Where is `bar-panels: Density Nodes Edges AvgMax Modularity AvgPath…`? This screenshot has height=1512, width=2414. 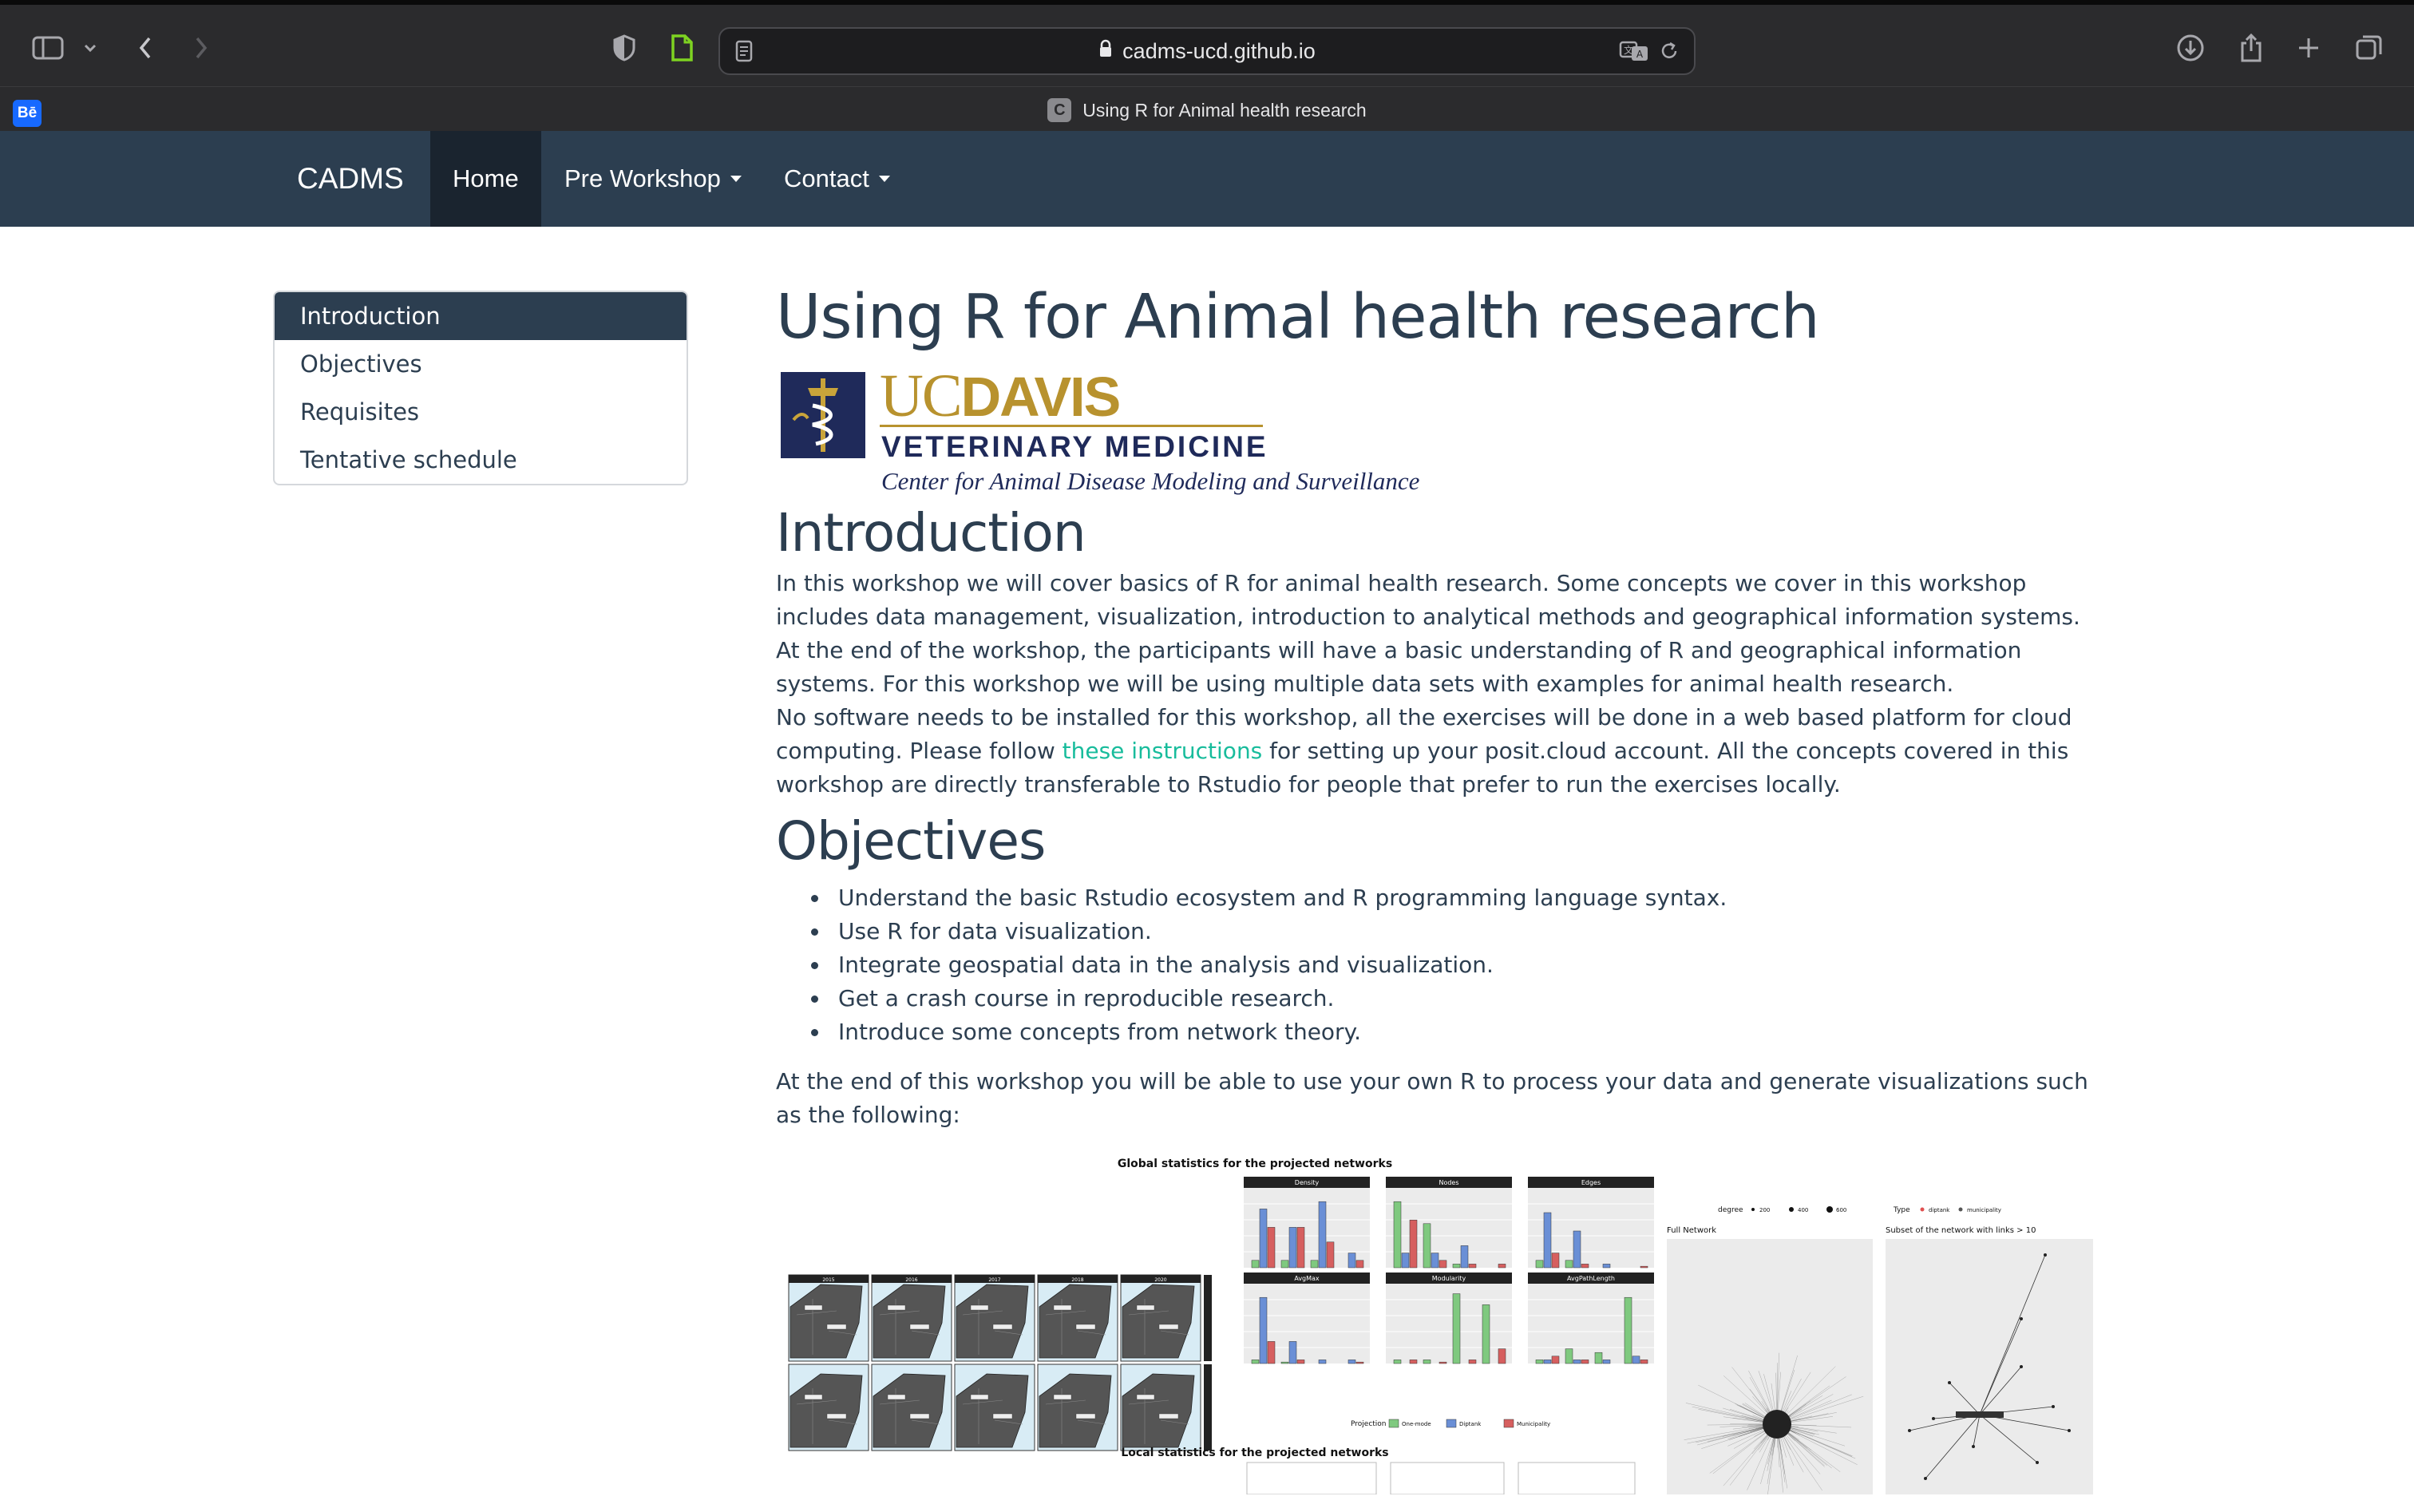 bar-panels: Density Nodes Edges AvgMax Modularity AvgPath… is located at coordinates (1449, 1270).